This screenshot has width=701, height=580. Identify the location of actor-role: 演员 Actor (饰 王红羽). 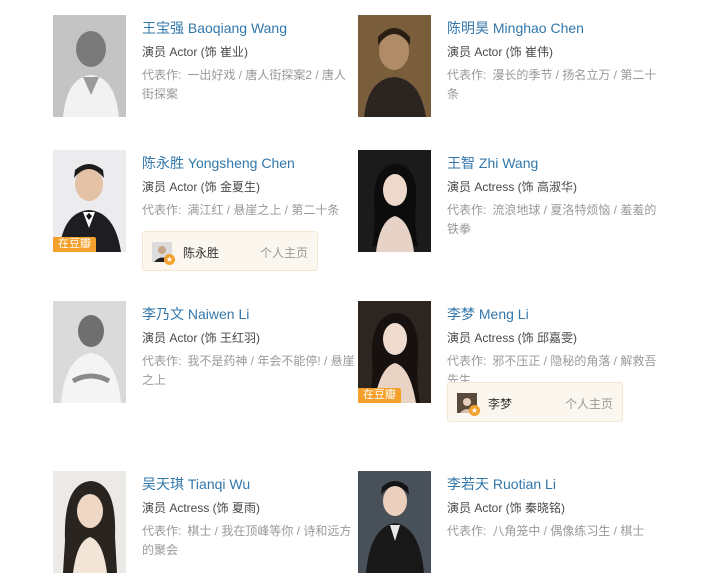
(201, 338).